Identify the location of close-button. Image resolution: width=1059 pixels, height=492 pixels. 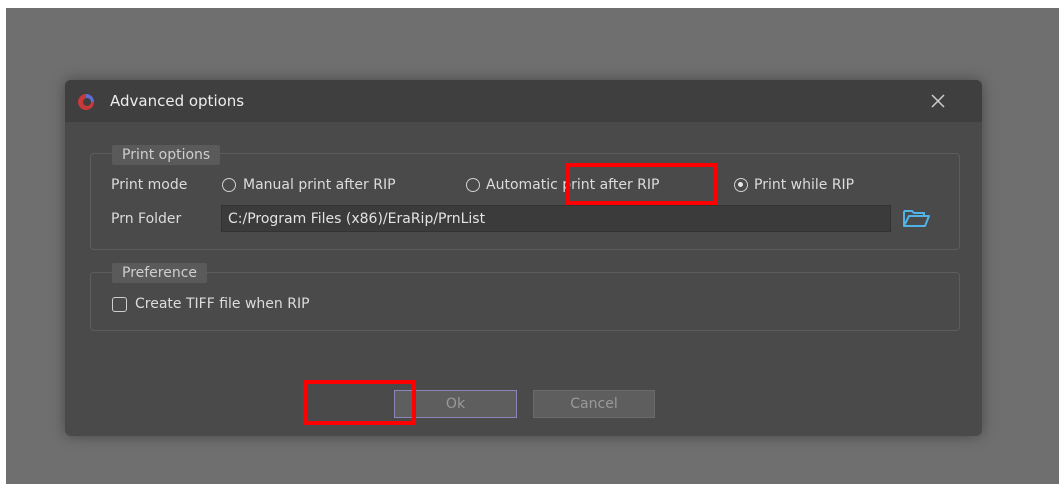
(938, 101).